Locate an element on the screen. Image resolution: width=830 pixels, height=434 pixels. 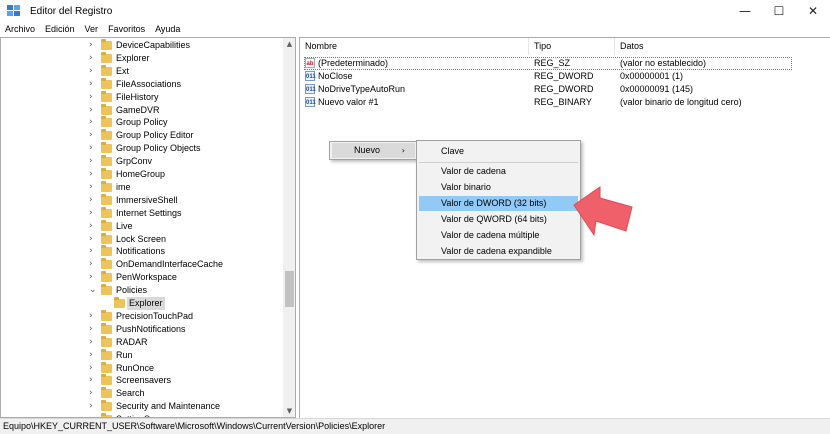
tree-item: › RADAR is located at coordinates (141, 342).